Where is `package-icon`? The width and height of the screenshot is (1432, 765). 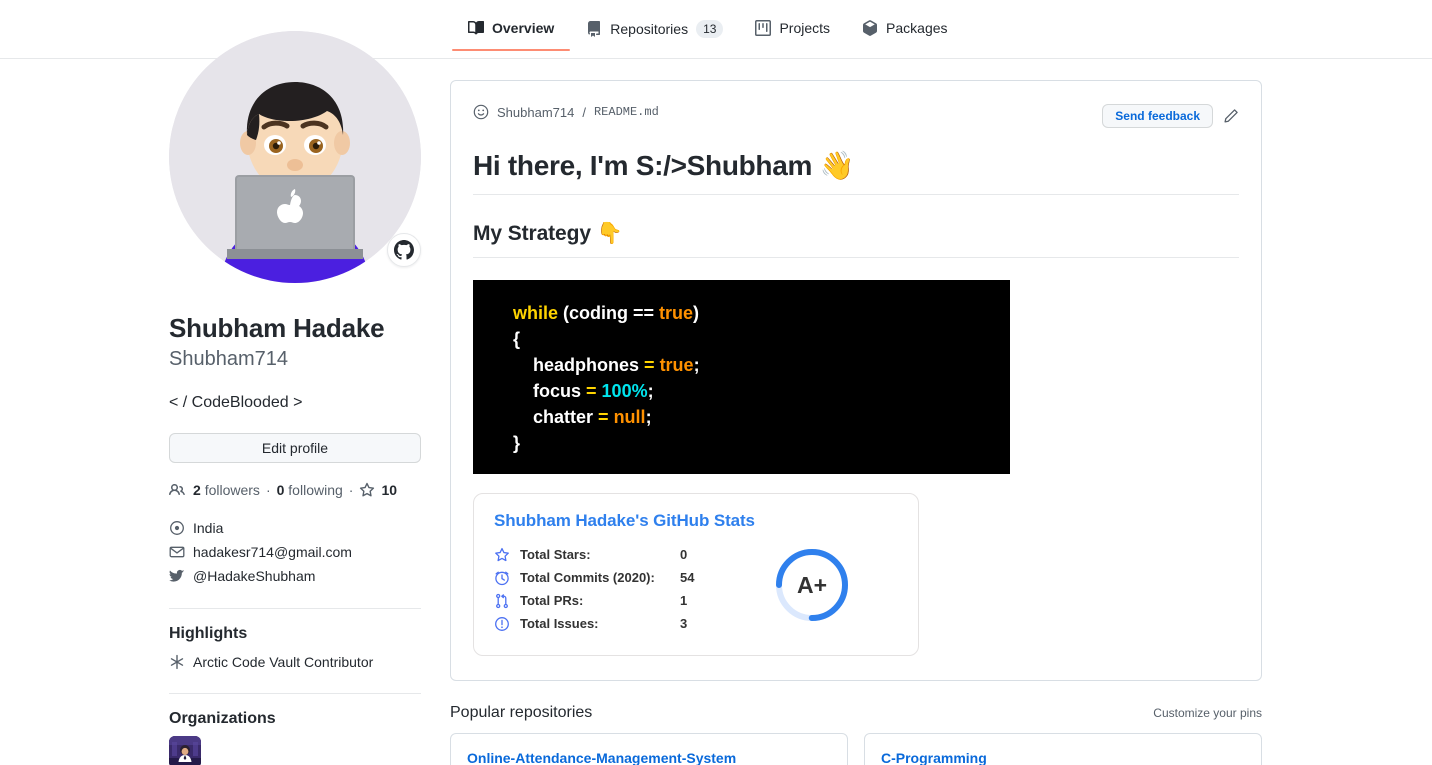 package-icon is located at coordinates (870, 28).